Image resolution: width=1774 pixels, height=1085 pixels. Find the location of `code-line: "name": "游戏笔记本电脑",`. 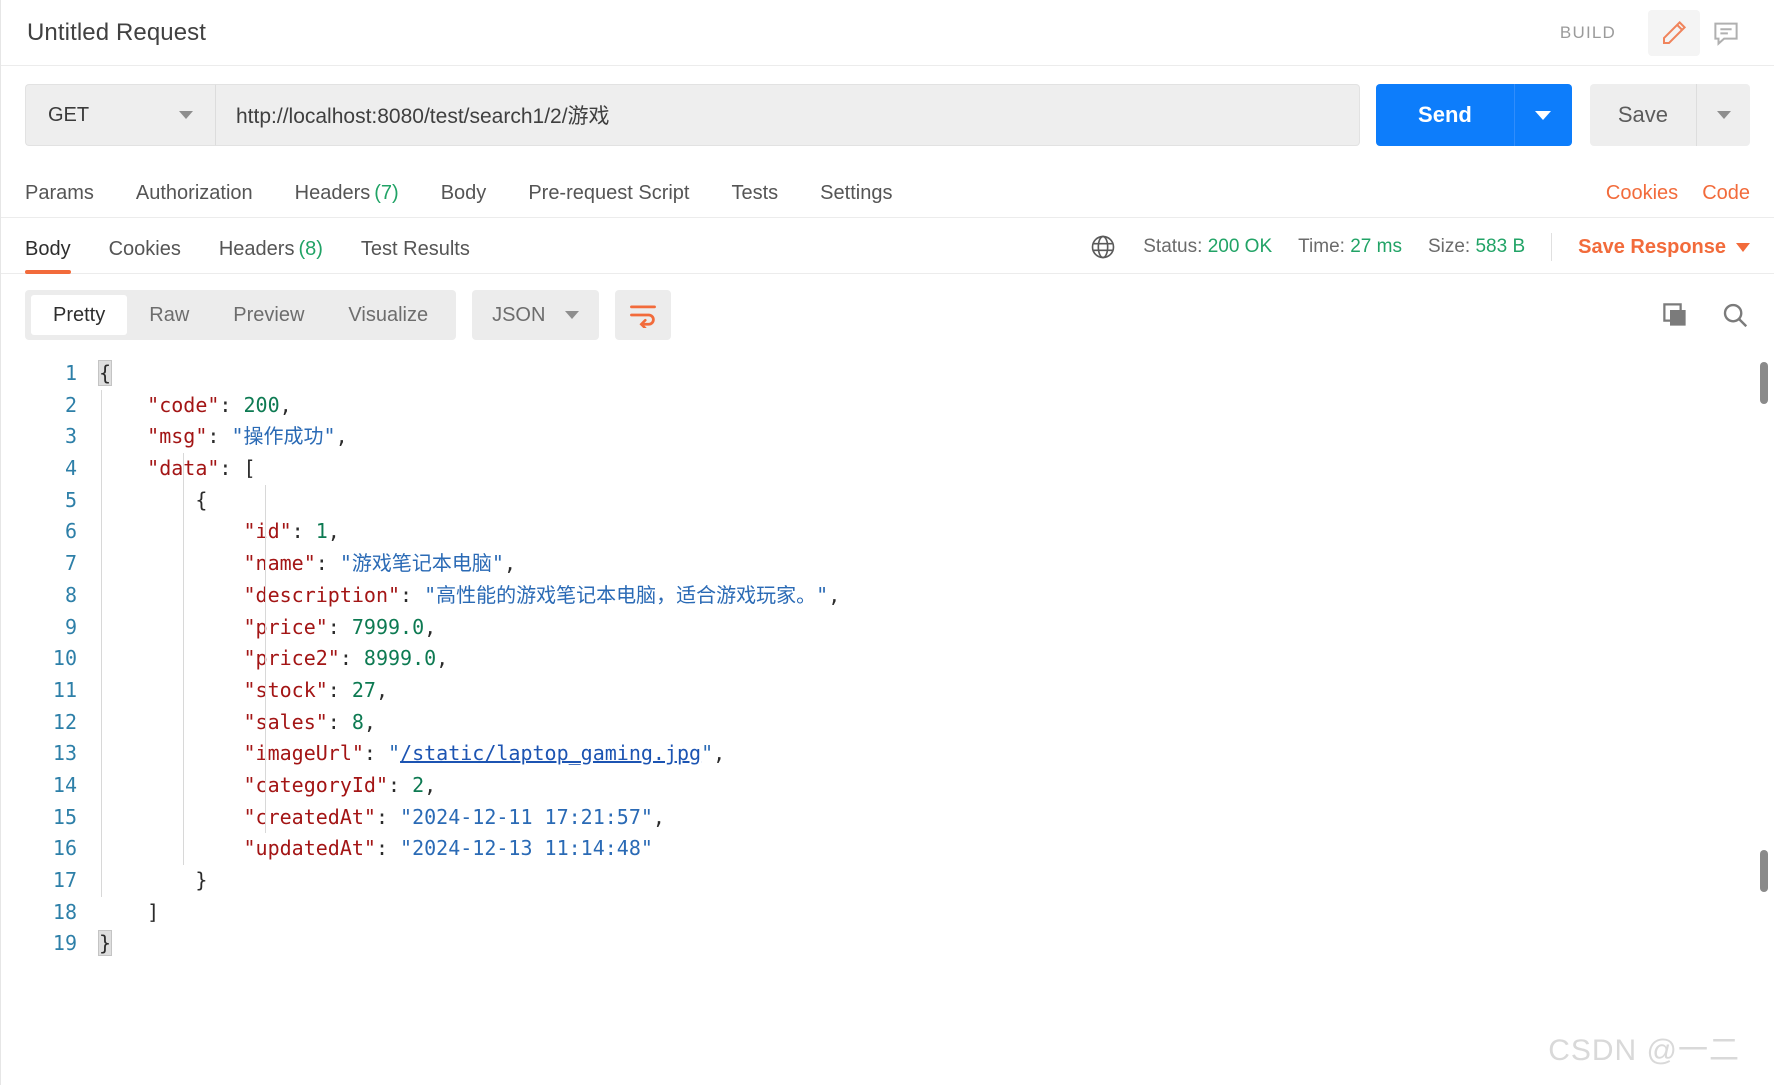

code-line: "name": "游戏笔记本电脑", is located at coordinates (936, 564).